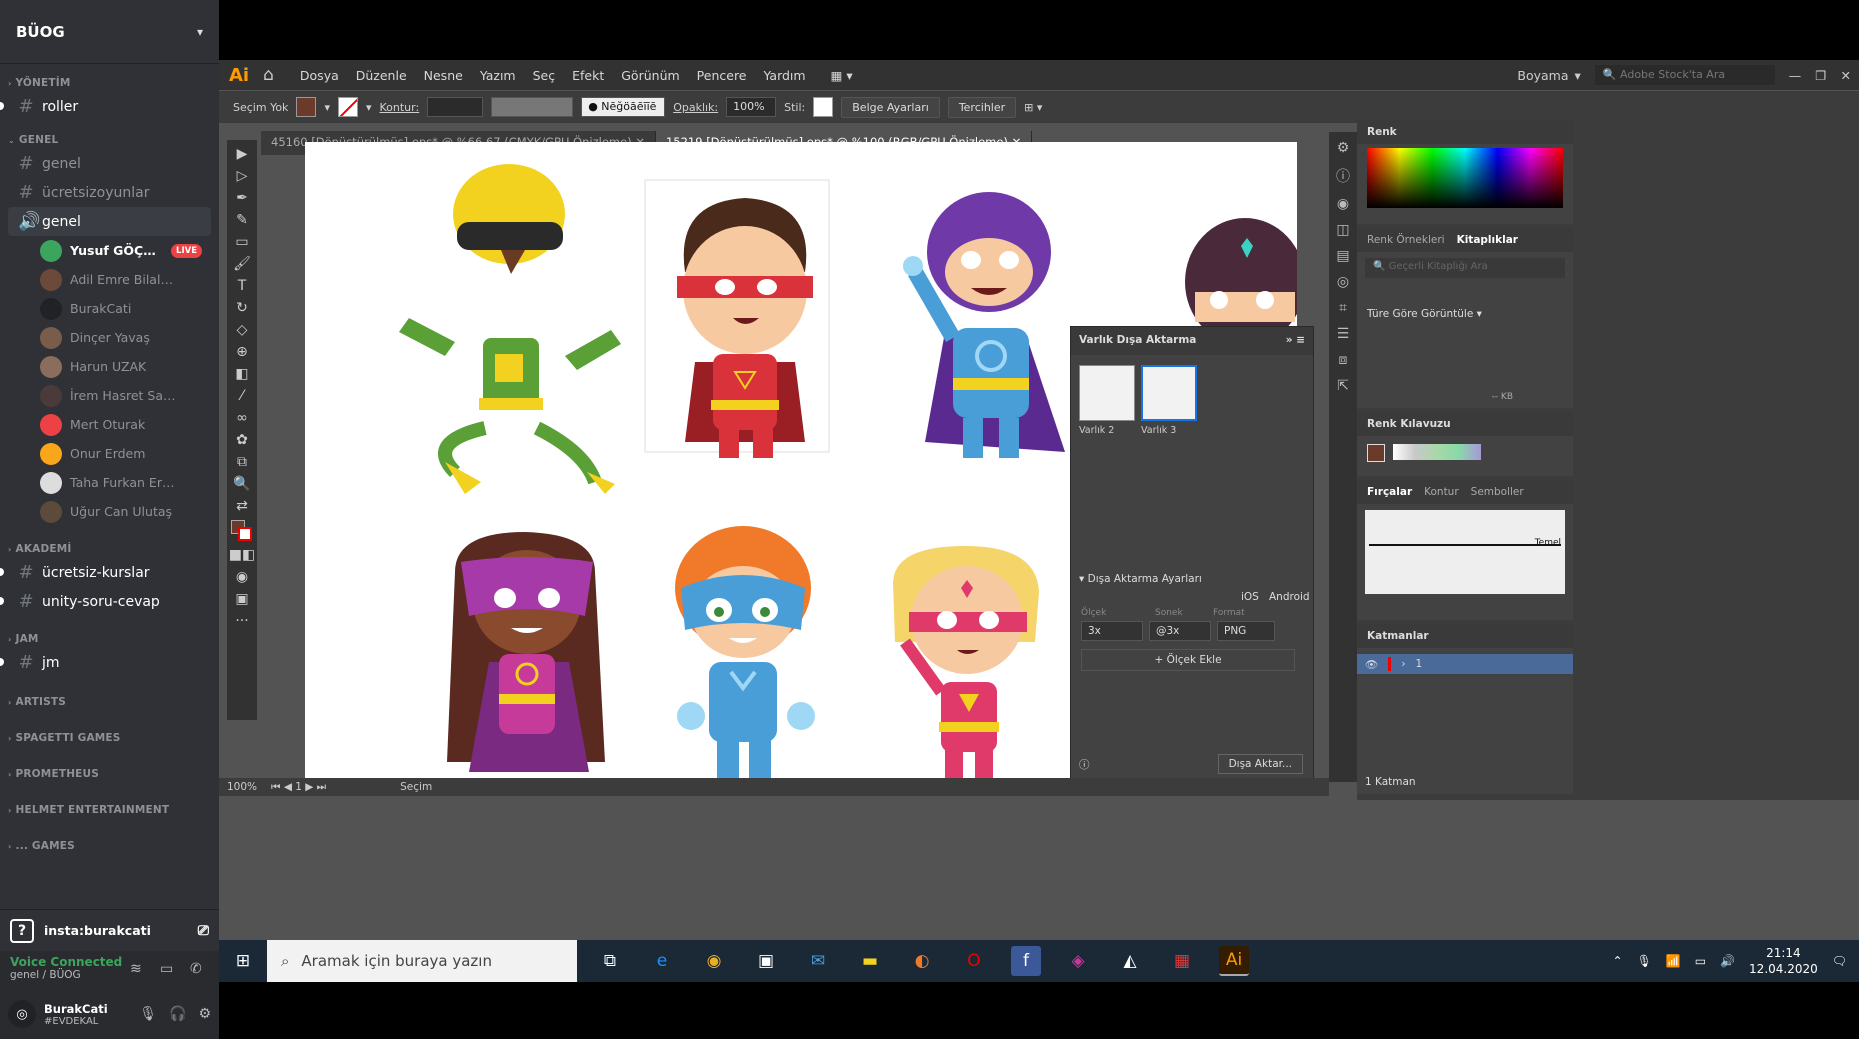 The image size is (1859, 1039). Describe the element at coordinates (1441, 492) in the screenshot. I see `tab-stroke: Kontur` at that location.